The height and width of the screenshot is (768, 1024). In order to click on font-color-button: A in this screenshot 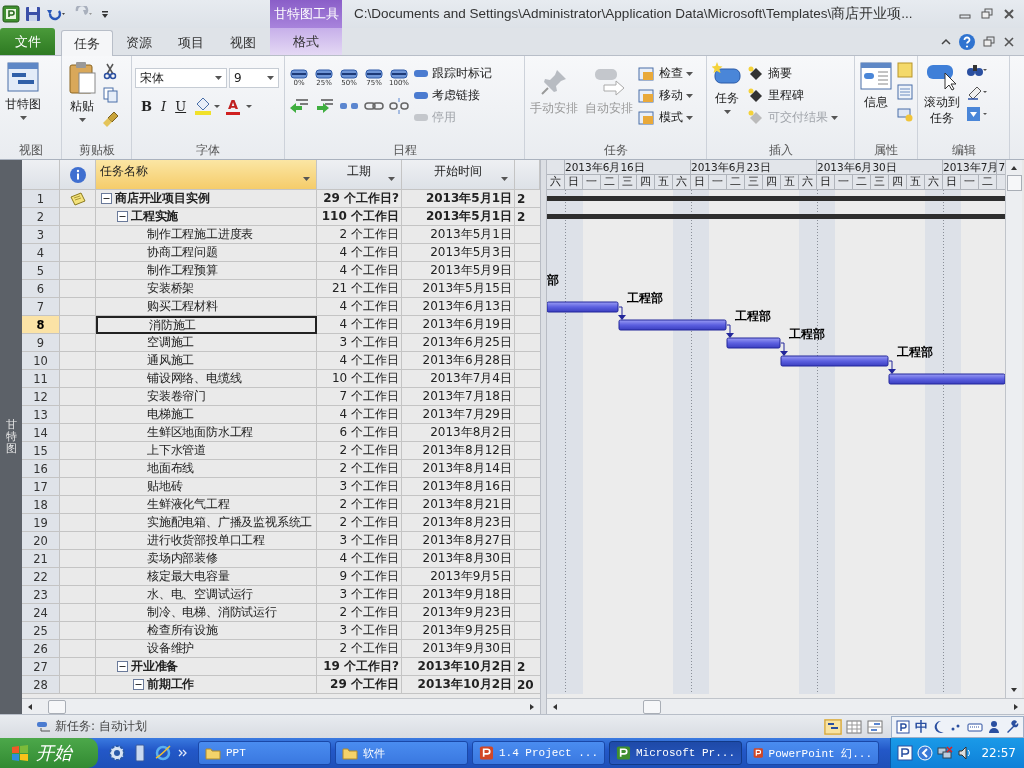, I will do `click(233, 106)`.